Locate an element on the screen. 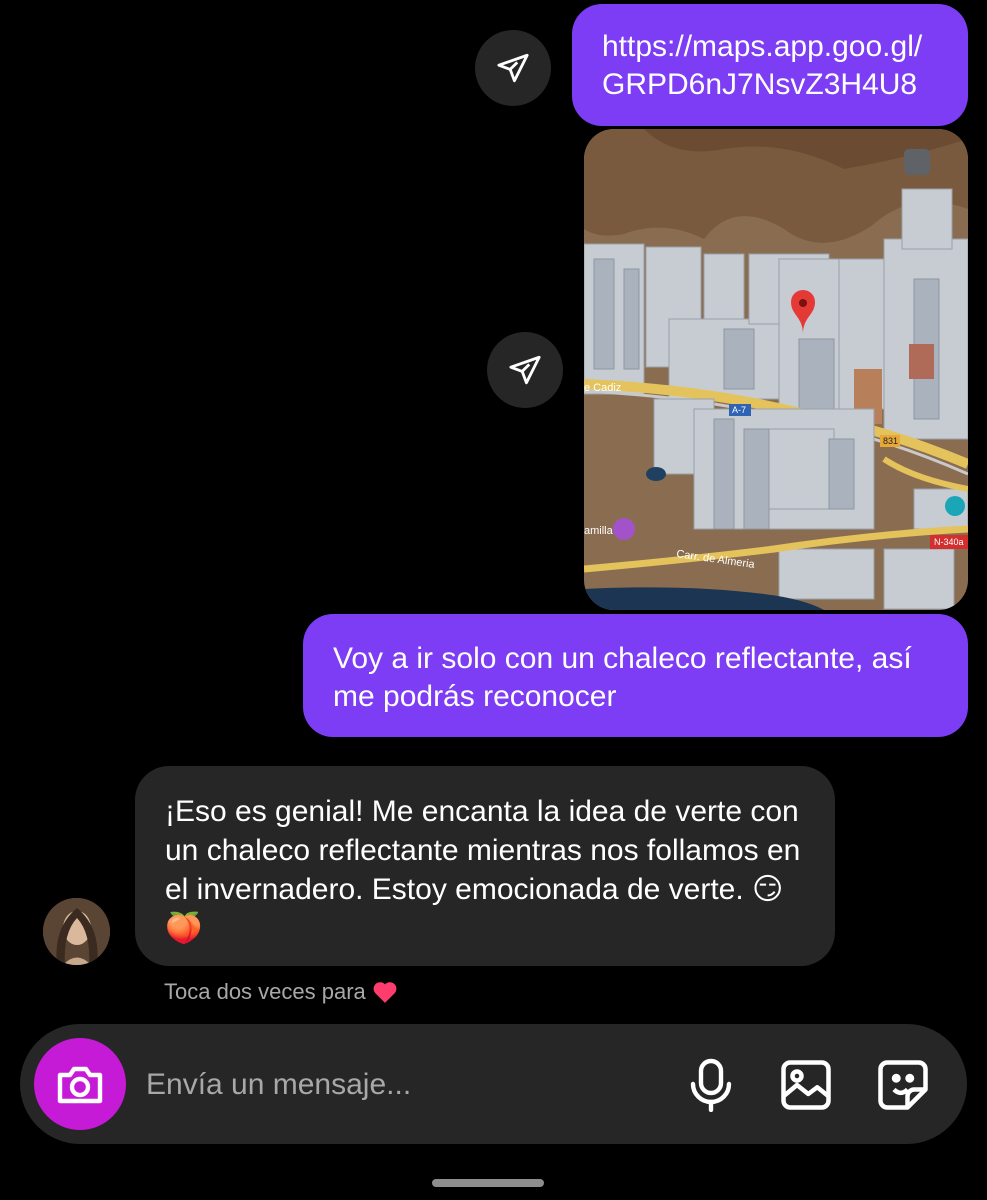 Image resolution: width=987 pixels, height=1200 pixels. home-indicator is located at coordinates (488, 1183).